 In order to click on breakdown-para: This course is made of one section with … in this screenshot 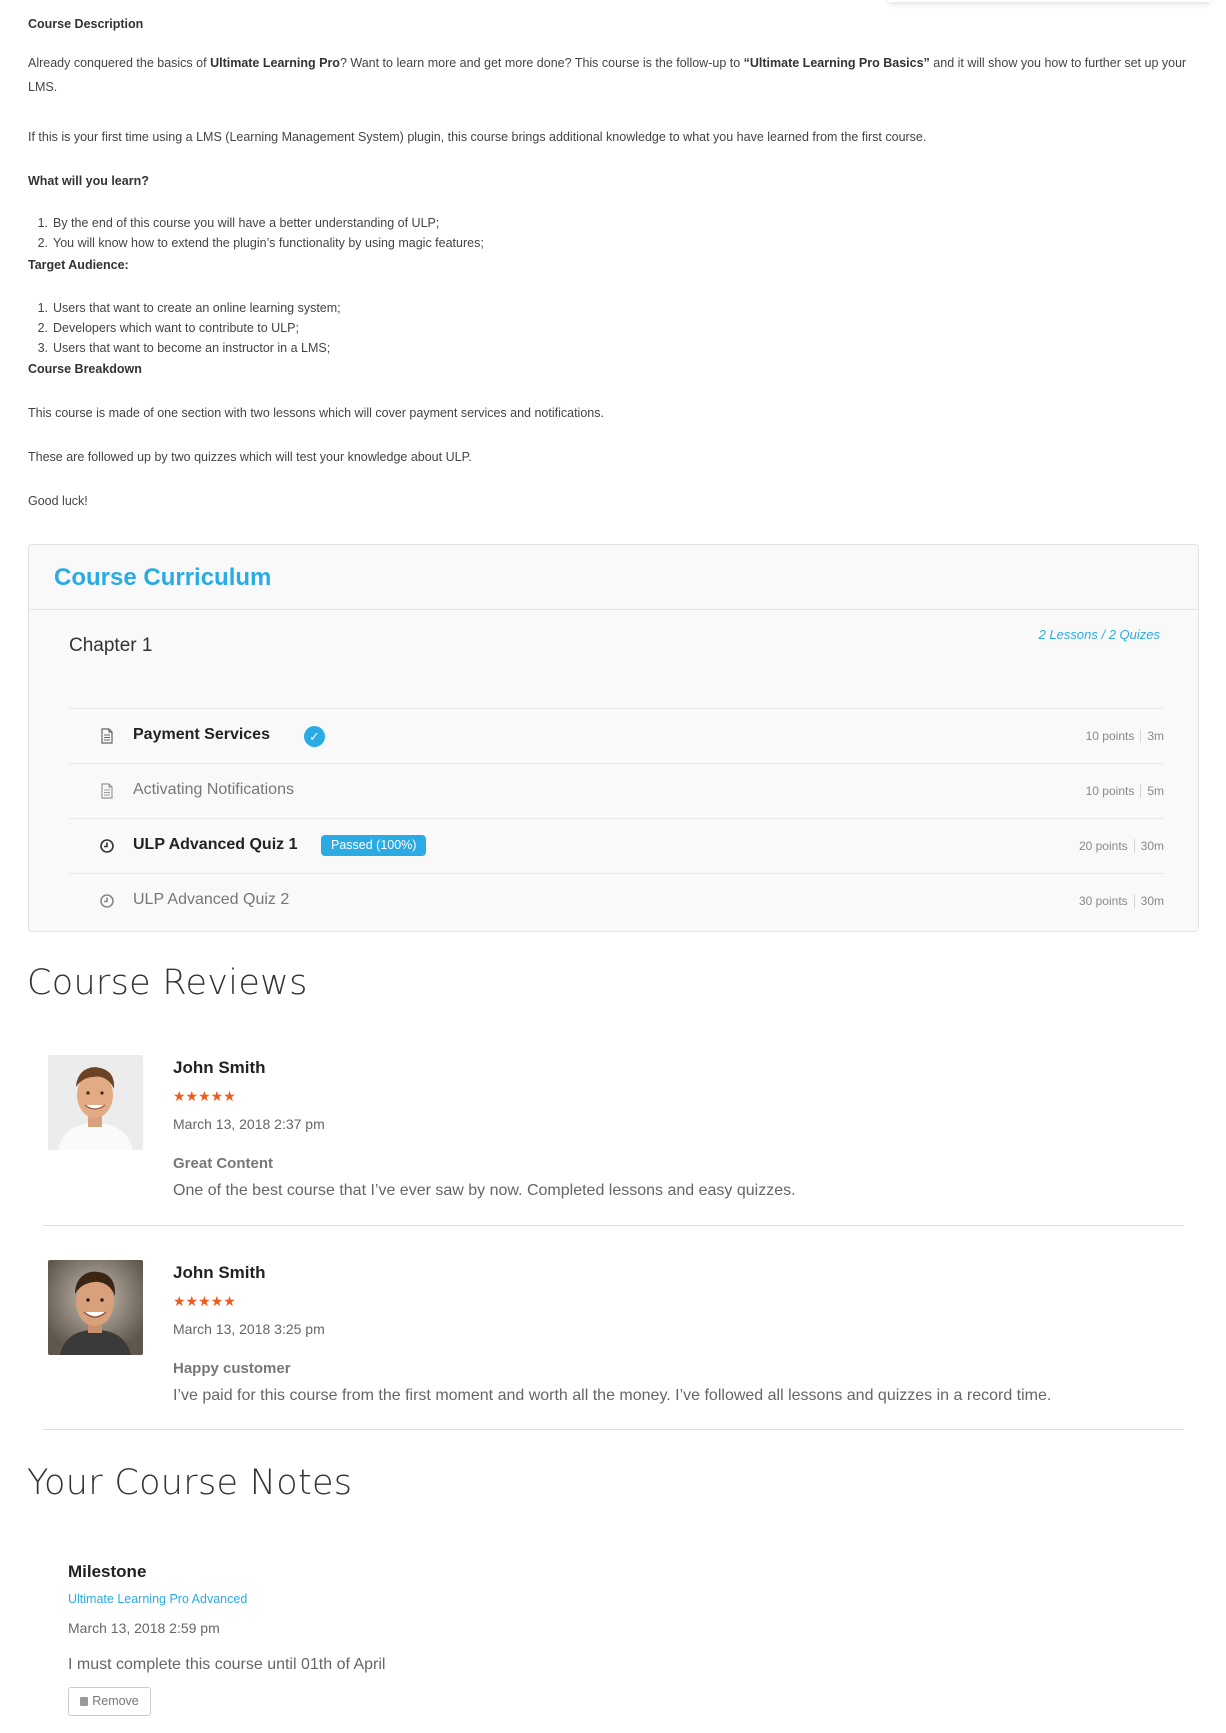, I will do `click(316, 413)`.